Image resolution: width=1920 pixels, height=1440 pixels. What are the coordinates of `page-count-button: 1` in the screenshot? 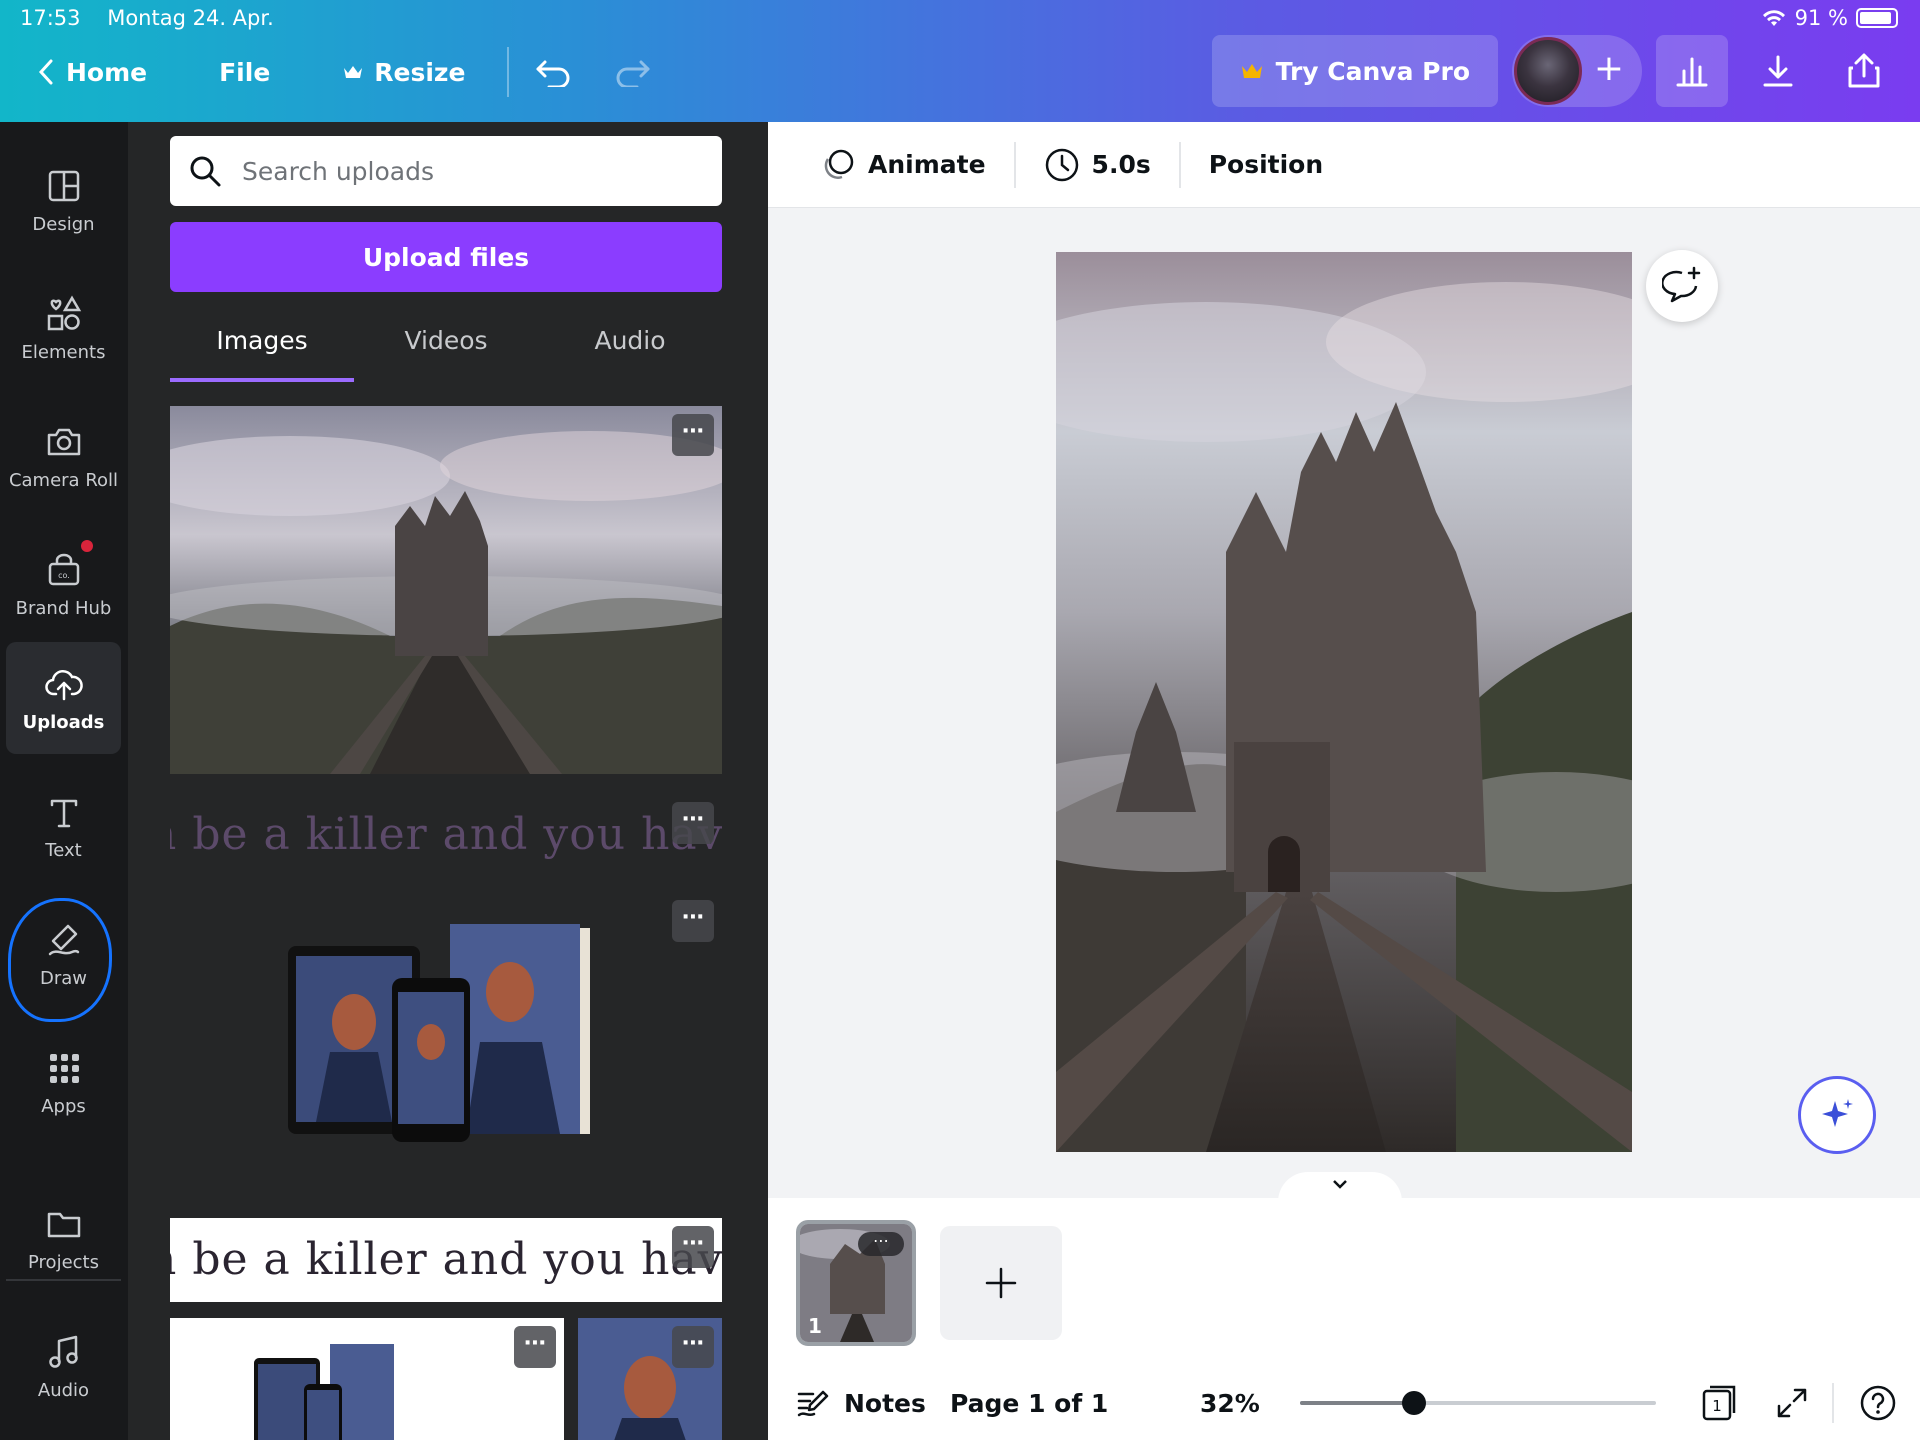 It's located at (1720, 1403).